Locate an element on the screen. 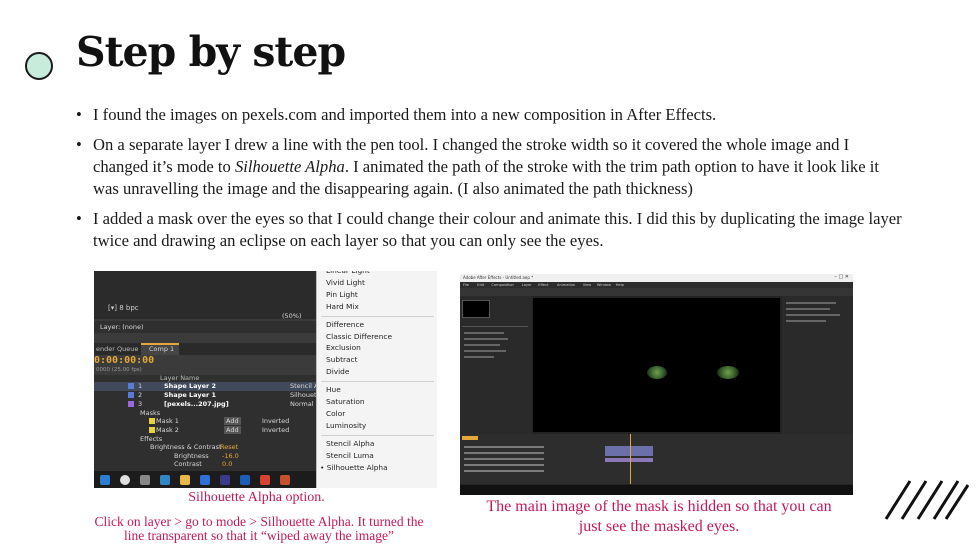 This screenshot has height=551, width=980. mask-swatch is located at coordinates (152, 421).